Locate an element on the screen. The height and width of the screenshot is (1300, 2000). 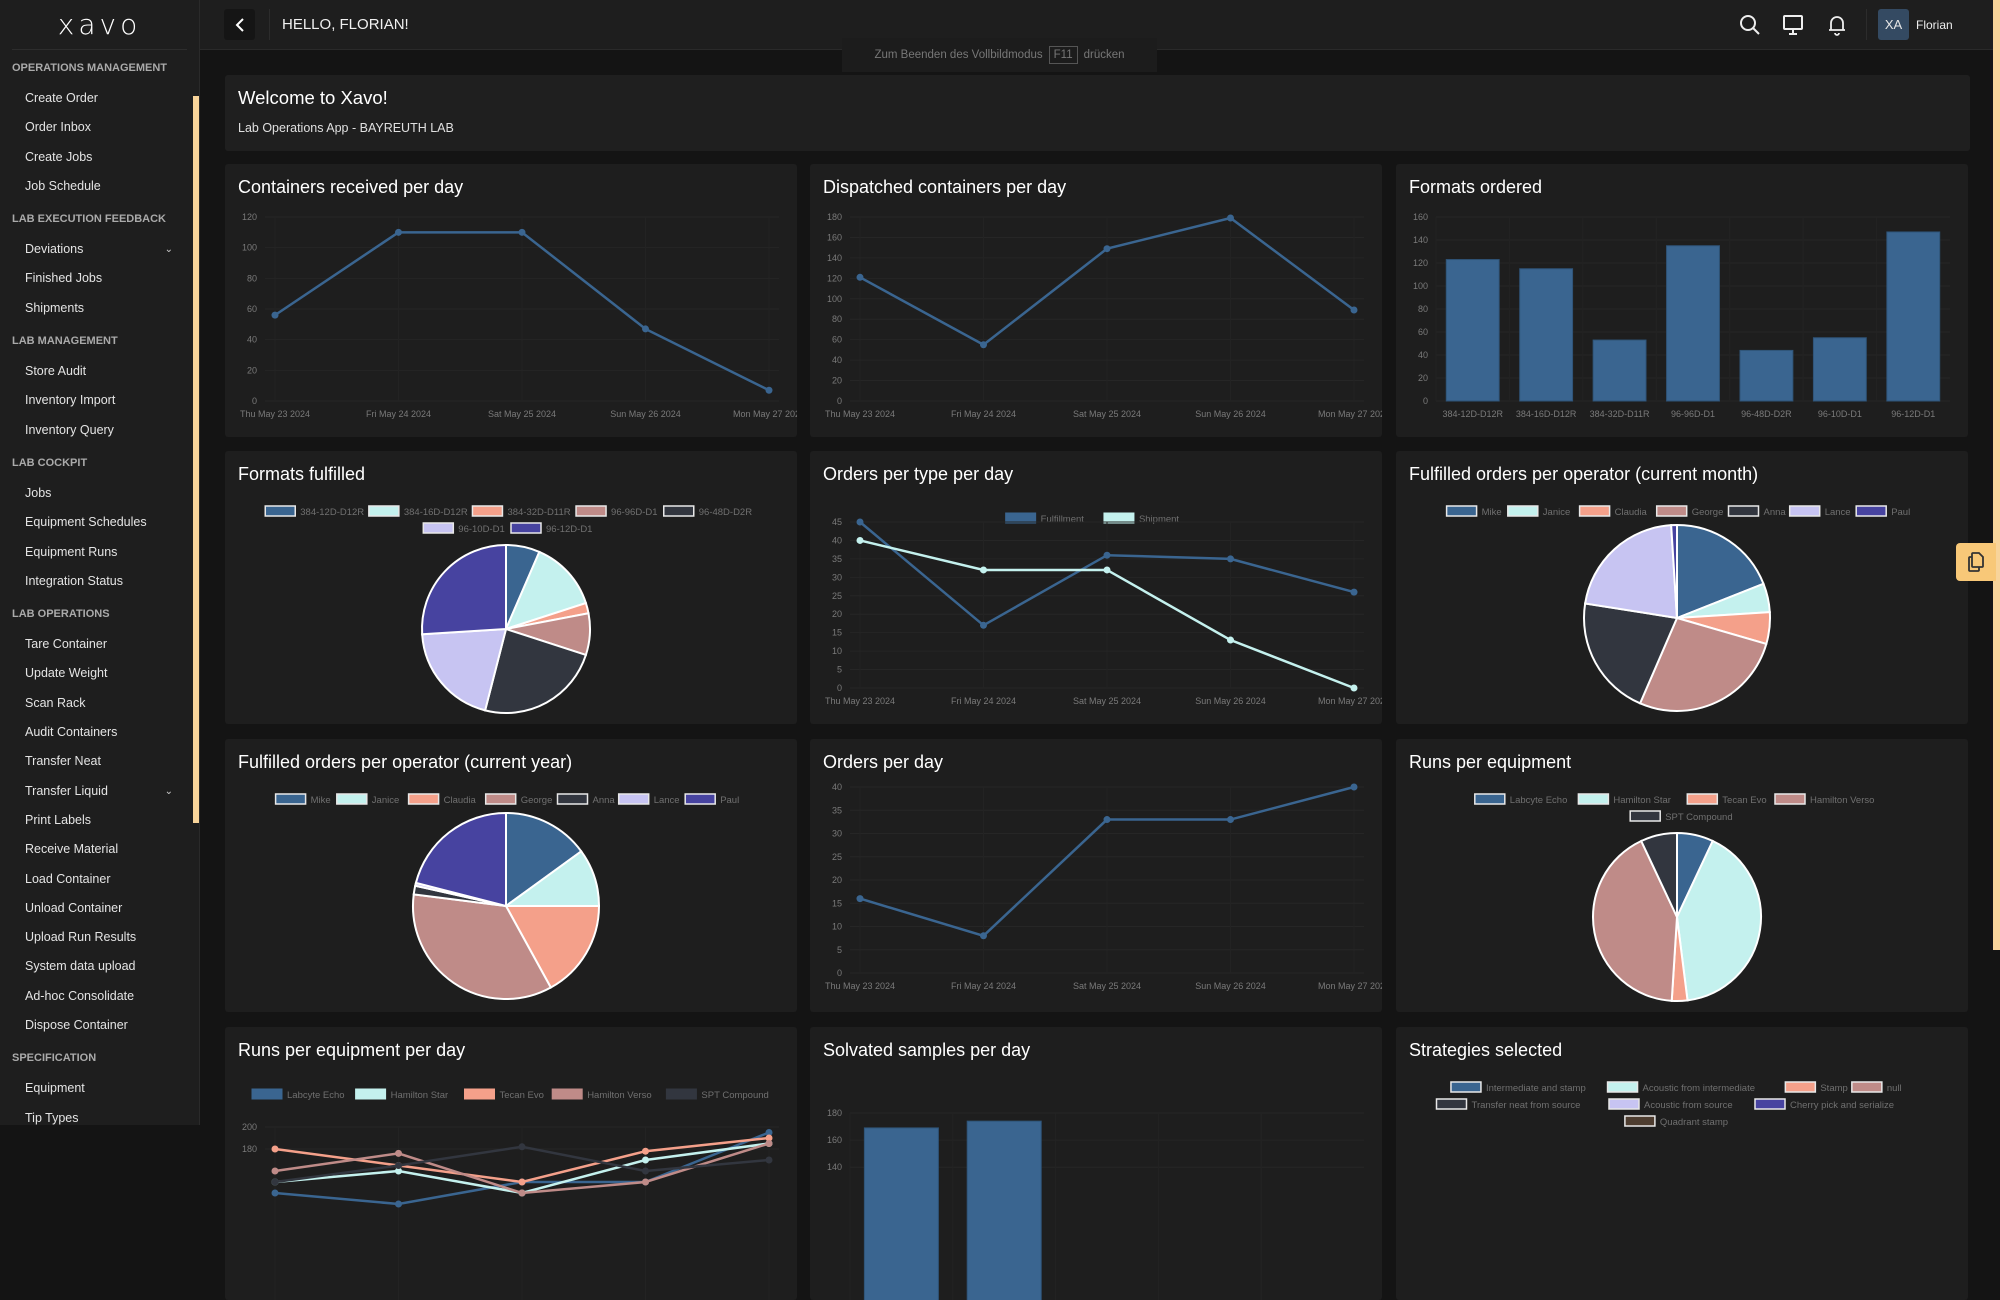
legend-item: Stamp is located at coordinates (1816, 1087).